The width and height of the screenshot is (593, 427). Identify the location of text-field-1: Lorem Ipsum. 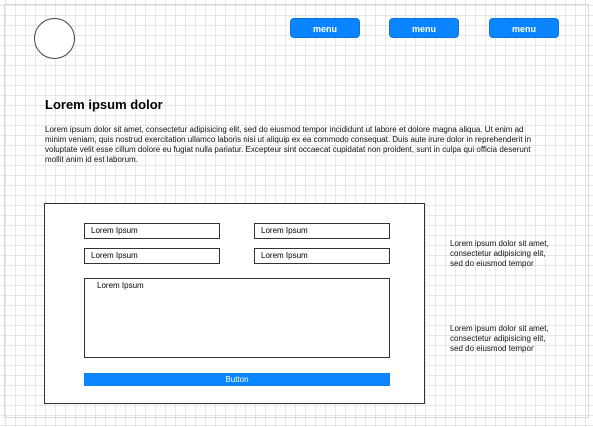
(152, 231).